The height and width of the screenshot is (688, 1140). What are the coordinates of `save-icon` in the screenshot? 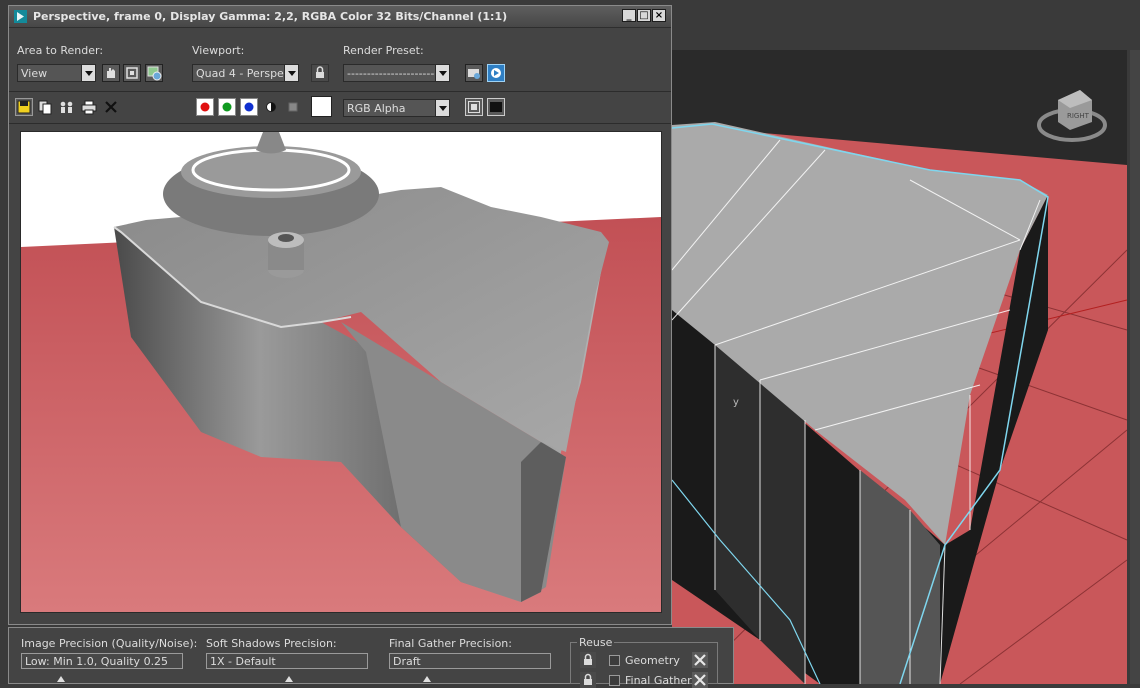 It's located at (24, 107).